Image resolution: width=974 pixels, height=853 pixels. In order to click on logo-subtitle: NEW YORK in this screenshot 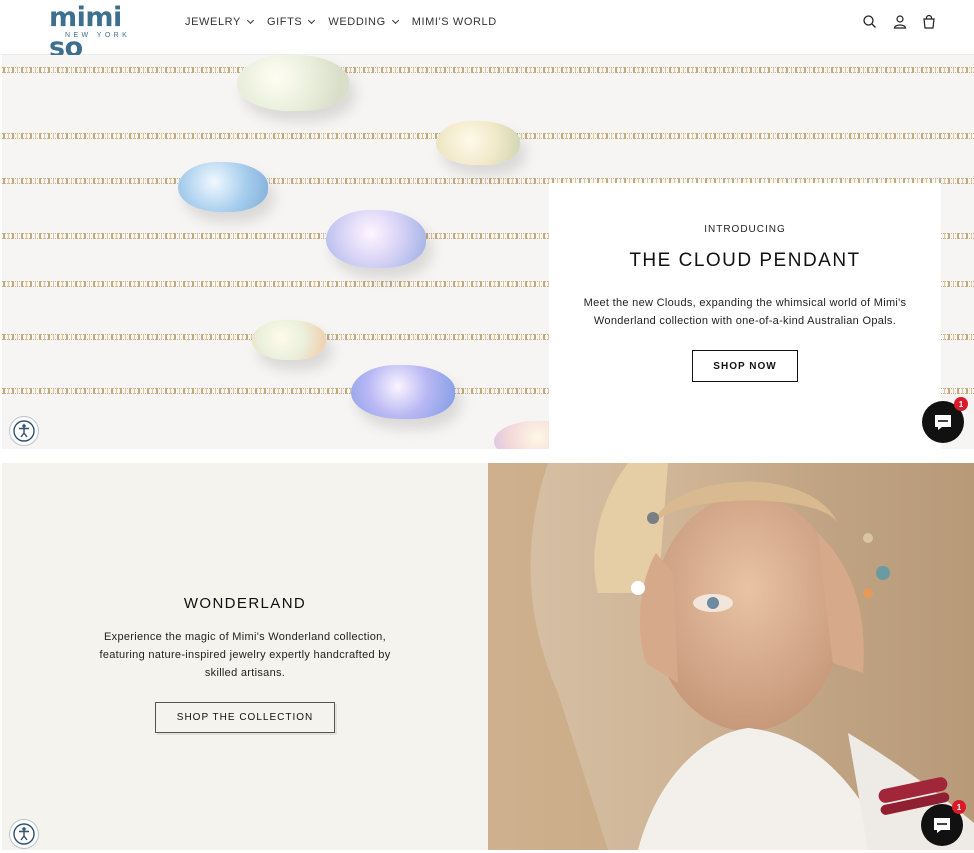, I will do `click(98, 35)`.